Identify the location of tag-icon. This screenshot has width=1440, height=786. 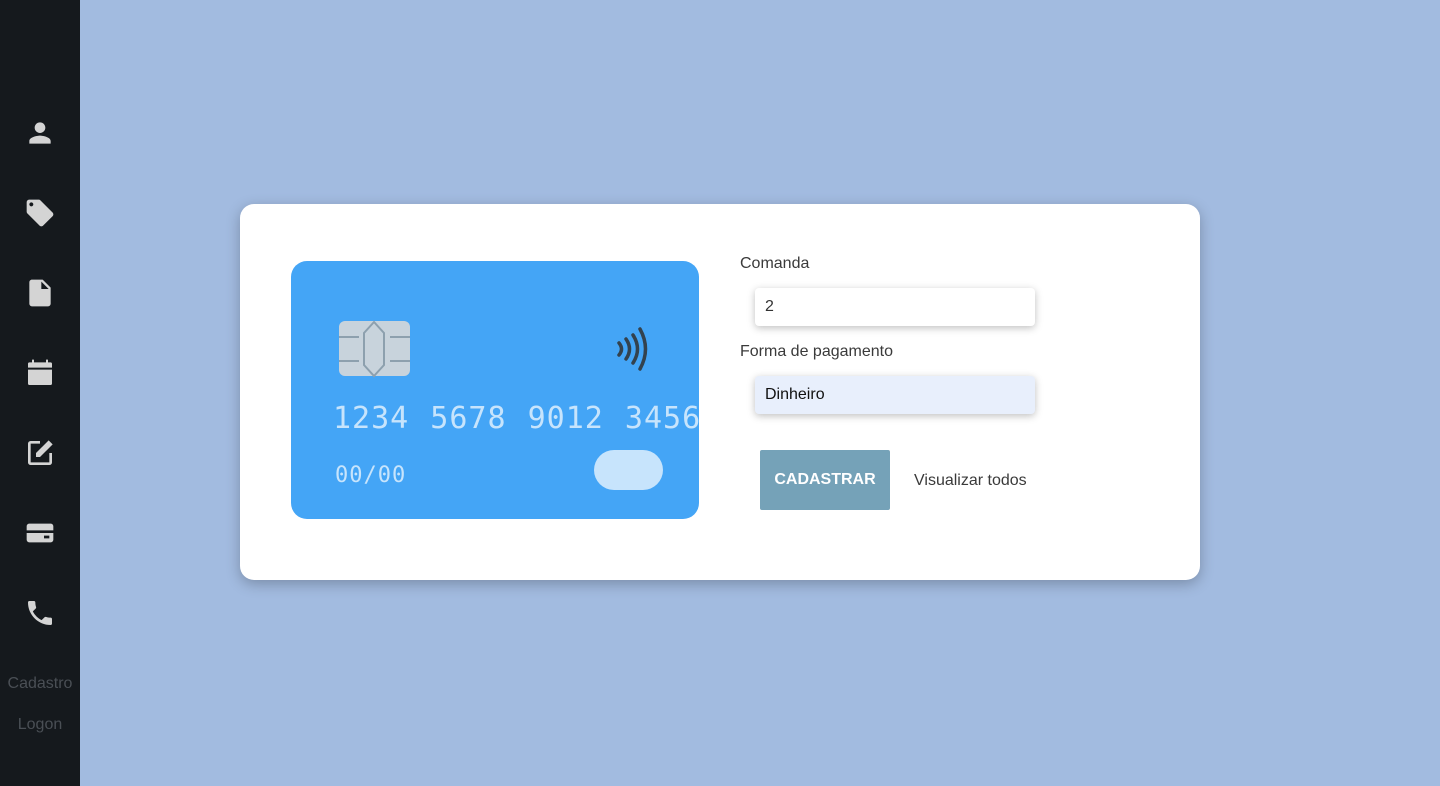
(40, 213).